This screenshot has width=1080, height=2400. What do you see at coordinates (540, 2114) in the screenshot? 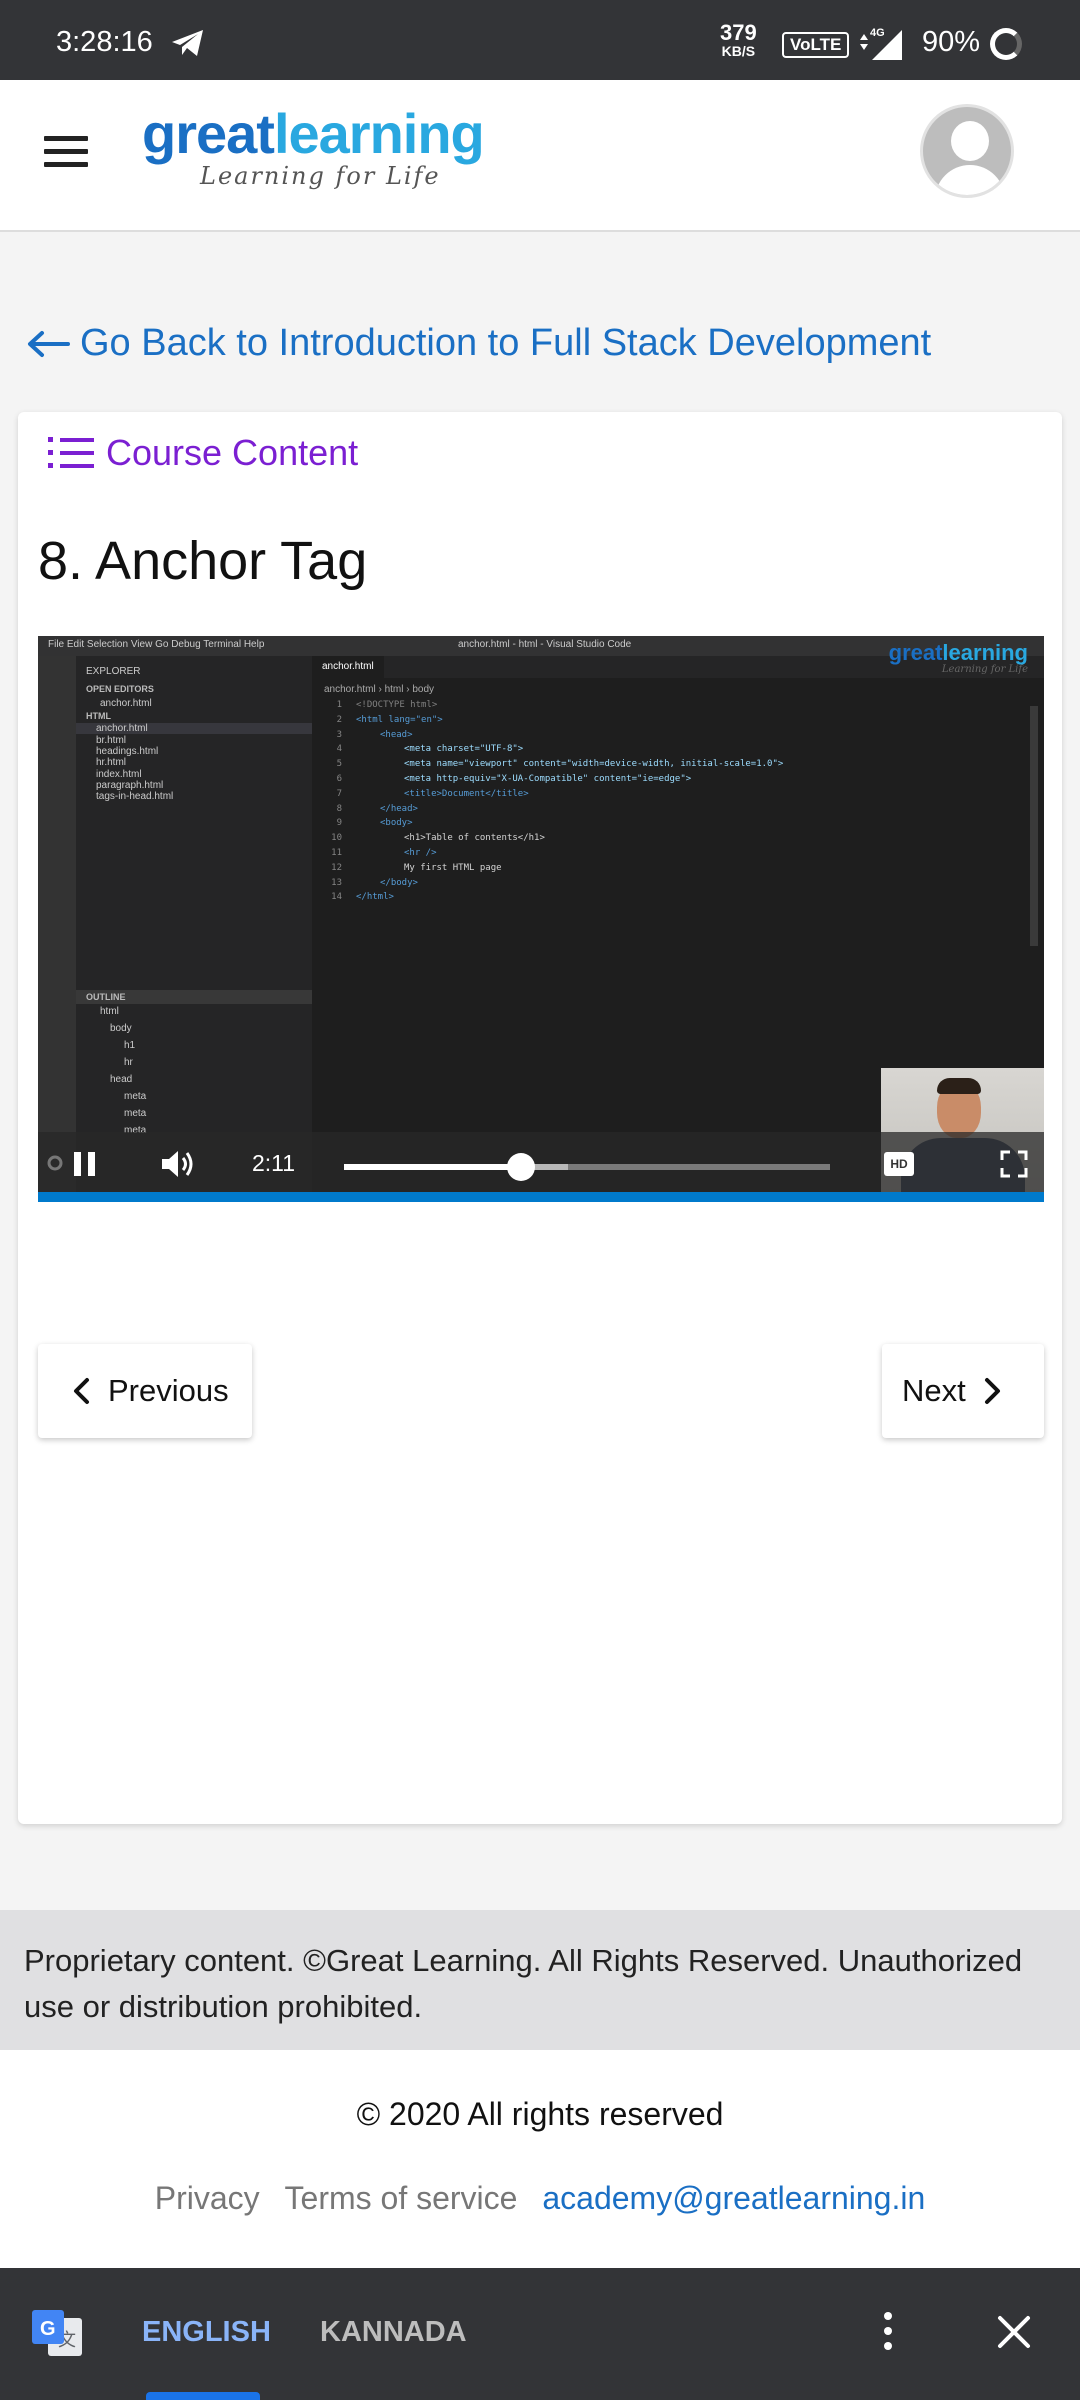
I see `copyright-text: © 2020 All rights reserved` at bounding box center [540, 2114].